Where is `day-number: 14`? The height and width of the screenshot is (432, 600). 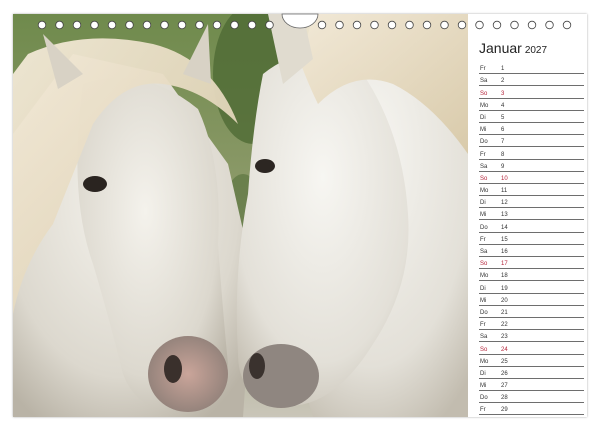
day-number: 14 is located at coordinates (504, 227).